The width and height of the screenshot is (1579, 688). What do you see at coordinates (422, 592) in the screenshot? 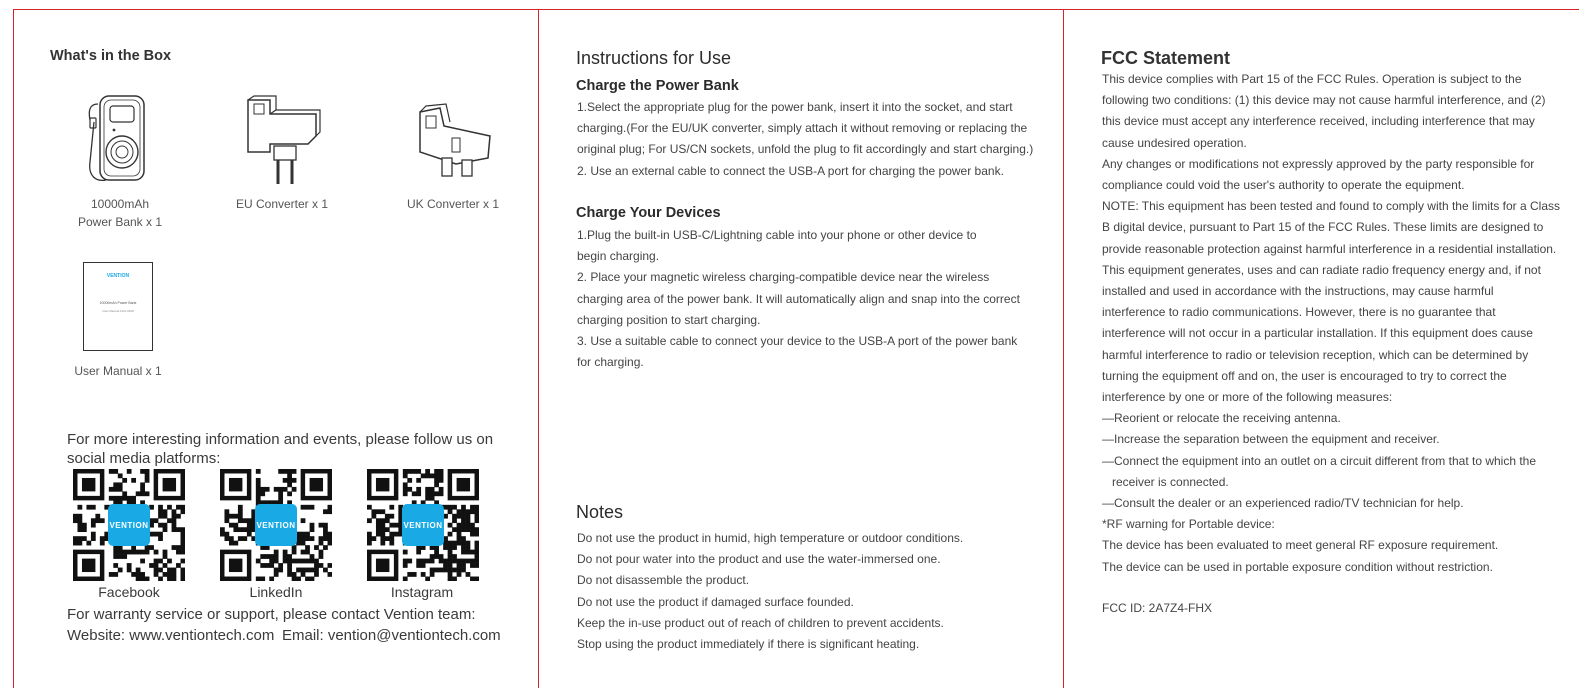
I see `instagram-label: Instagram` at bounding box center [422, 592].